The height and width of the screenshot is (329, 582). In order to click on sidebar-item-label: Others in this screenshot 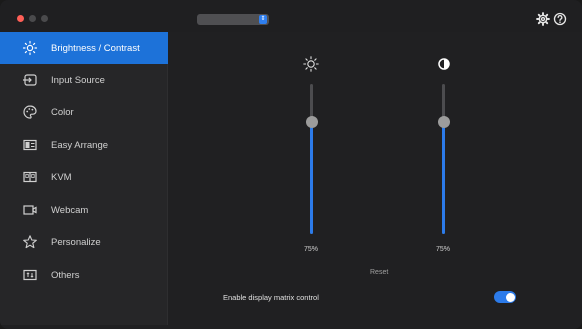, I will do `click(65, 275)`.